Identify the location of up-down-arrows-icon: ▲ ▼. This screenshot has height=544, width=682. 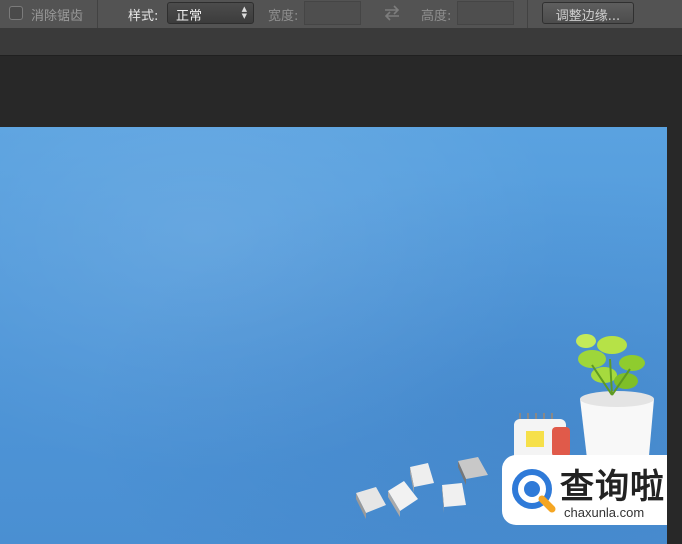
(244, 12).